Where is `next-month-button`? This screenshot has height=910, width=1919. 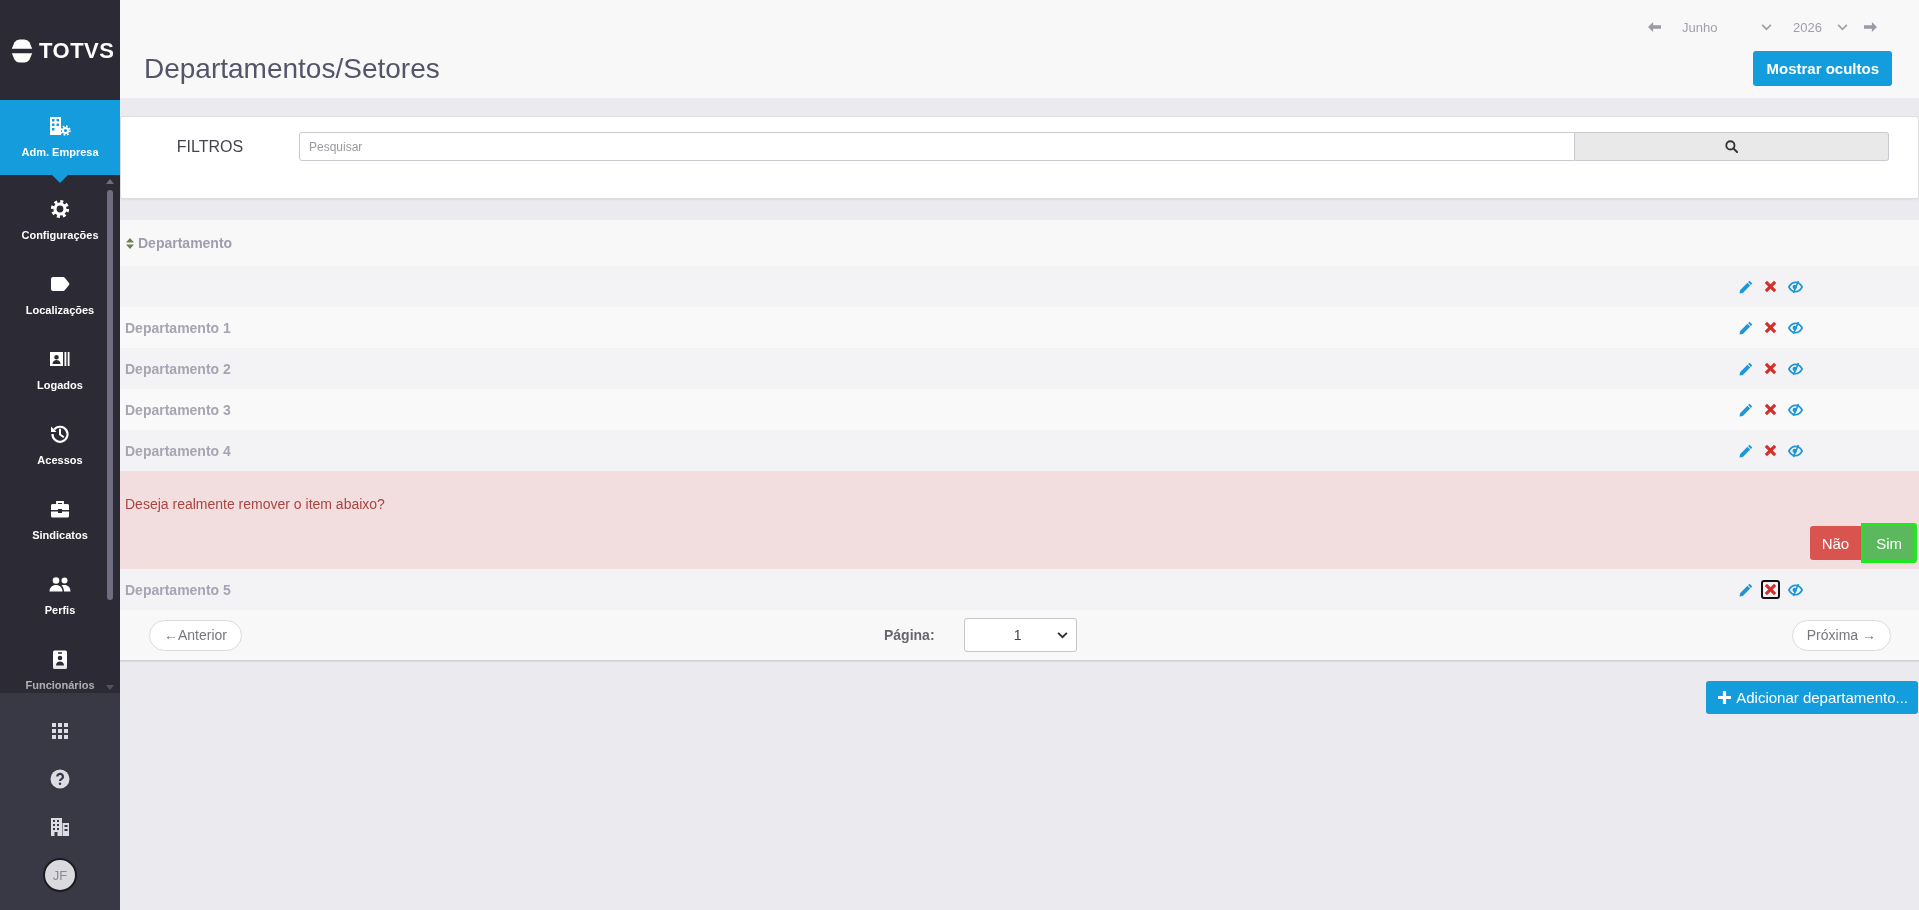 next-month-button is located at coordinates (1870, 27).